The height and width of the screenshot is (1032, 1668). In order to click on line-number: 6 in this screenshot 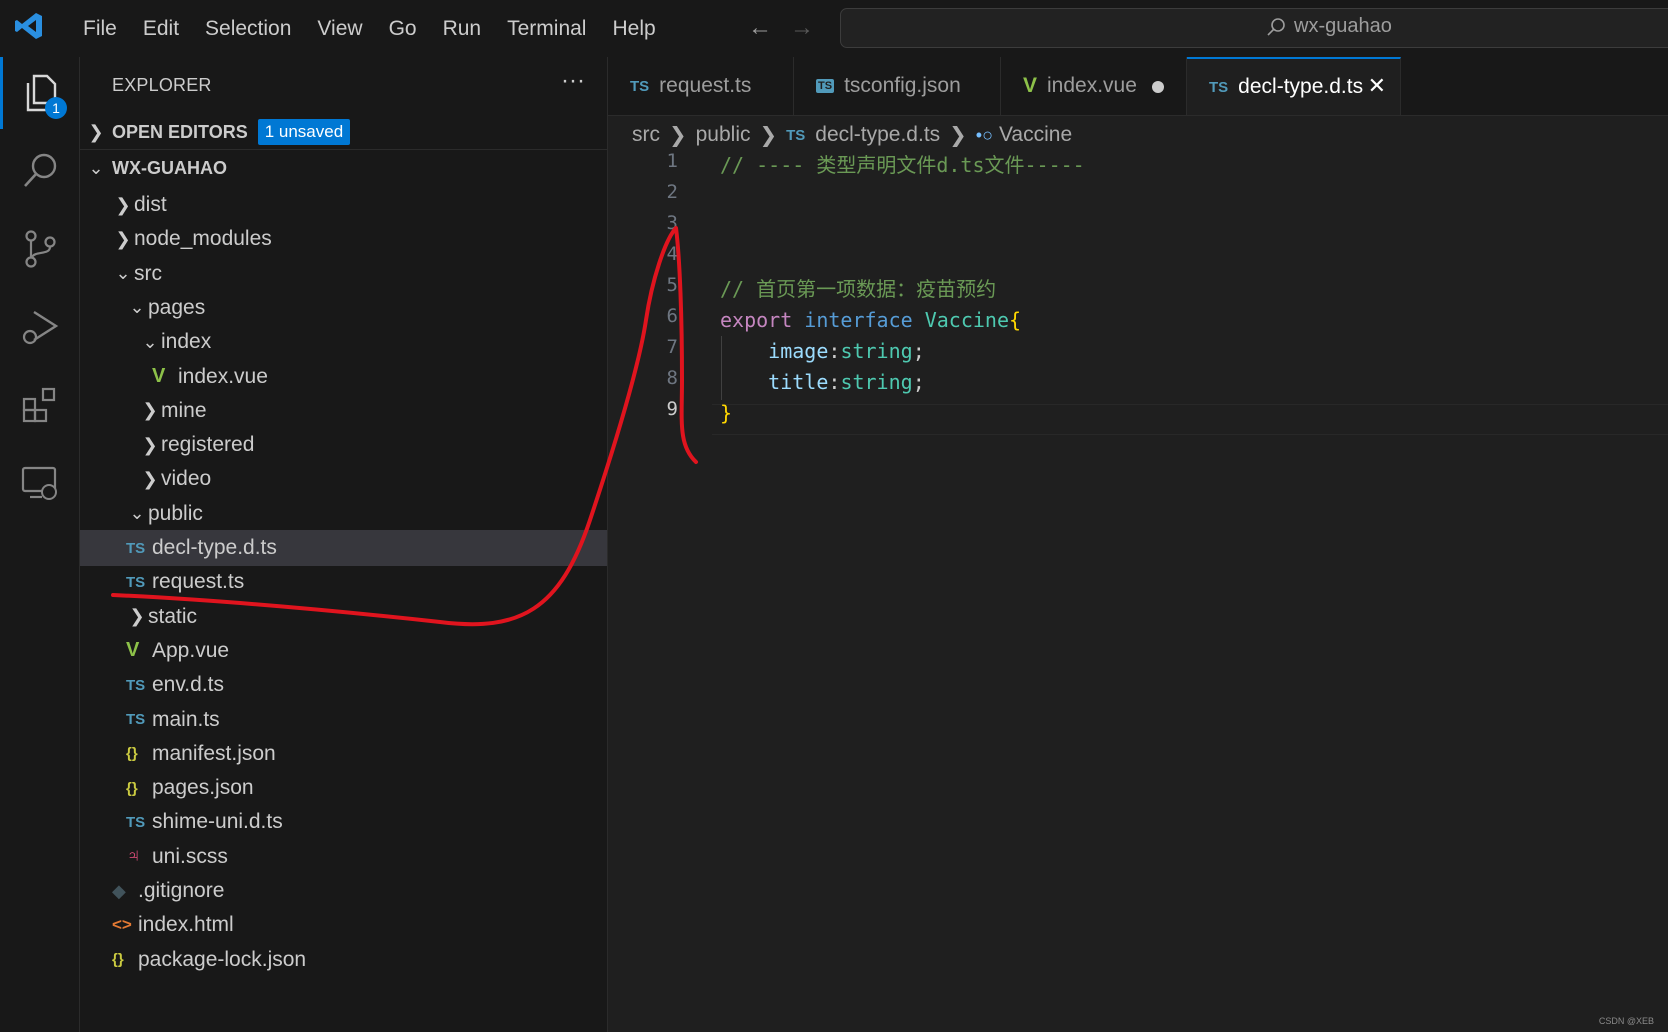, I will do `click(672, 316)`.